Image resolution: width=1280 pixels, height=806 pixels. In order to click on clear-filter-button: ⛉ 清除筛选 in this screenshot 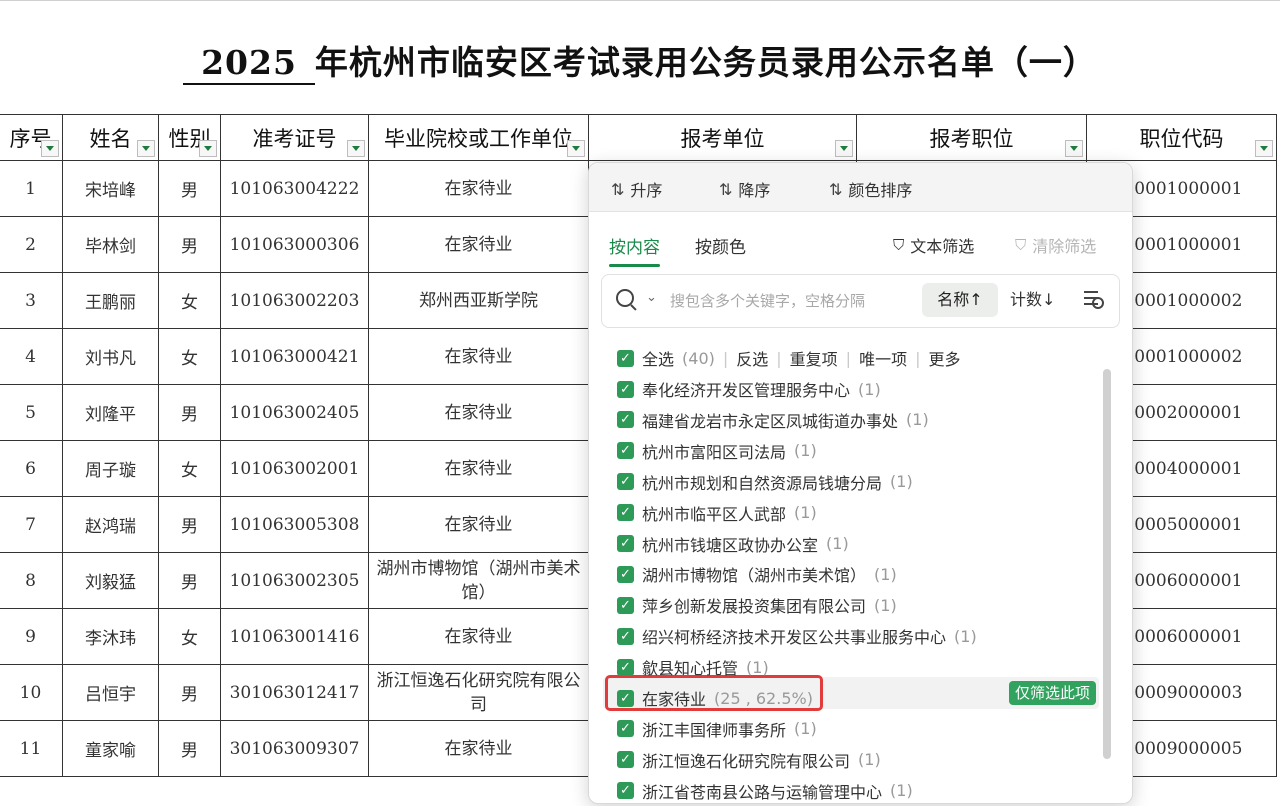, I will do `click(1055, 245)`.